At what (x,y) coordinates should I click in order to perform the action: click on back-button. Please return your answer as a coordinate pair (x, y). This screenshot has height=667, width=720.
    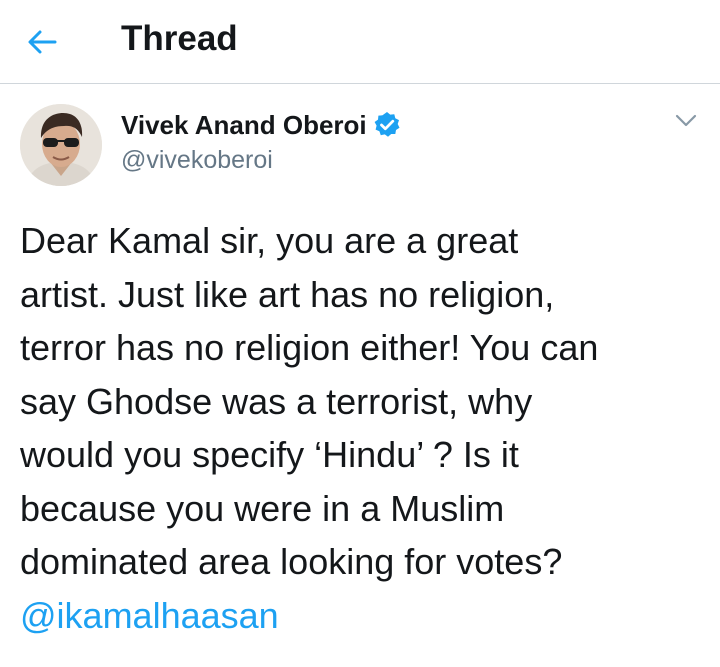
    Looking at the image, I should click on (42, 42).